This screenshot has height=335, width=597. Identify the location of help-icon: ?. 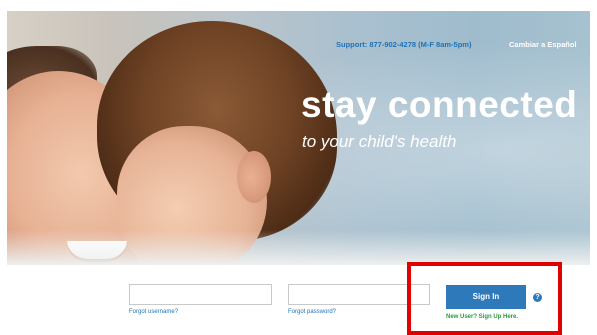
(537, 297).